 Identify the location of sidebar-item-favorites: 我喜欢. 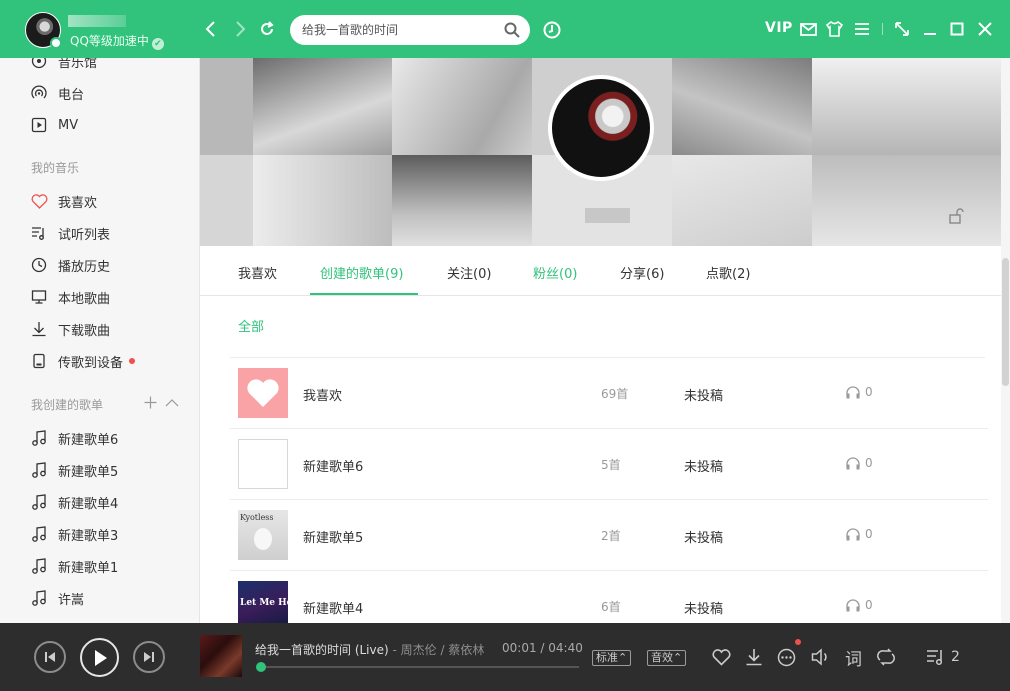
(63, 201).